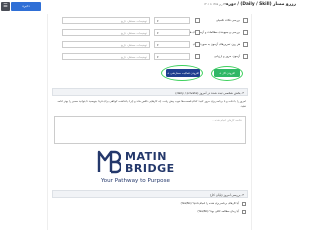 This screenshot has width=320, height=240. I want to click on task-label: آزمون، مرور و ارزیابی, so click(226, 56).